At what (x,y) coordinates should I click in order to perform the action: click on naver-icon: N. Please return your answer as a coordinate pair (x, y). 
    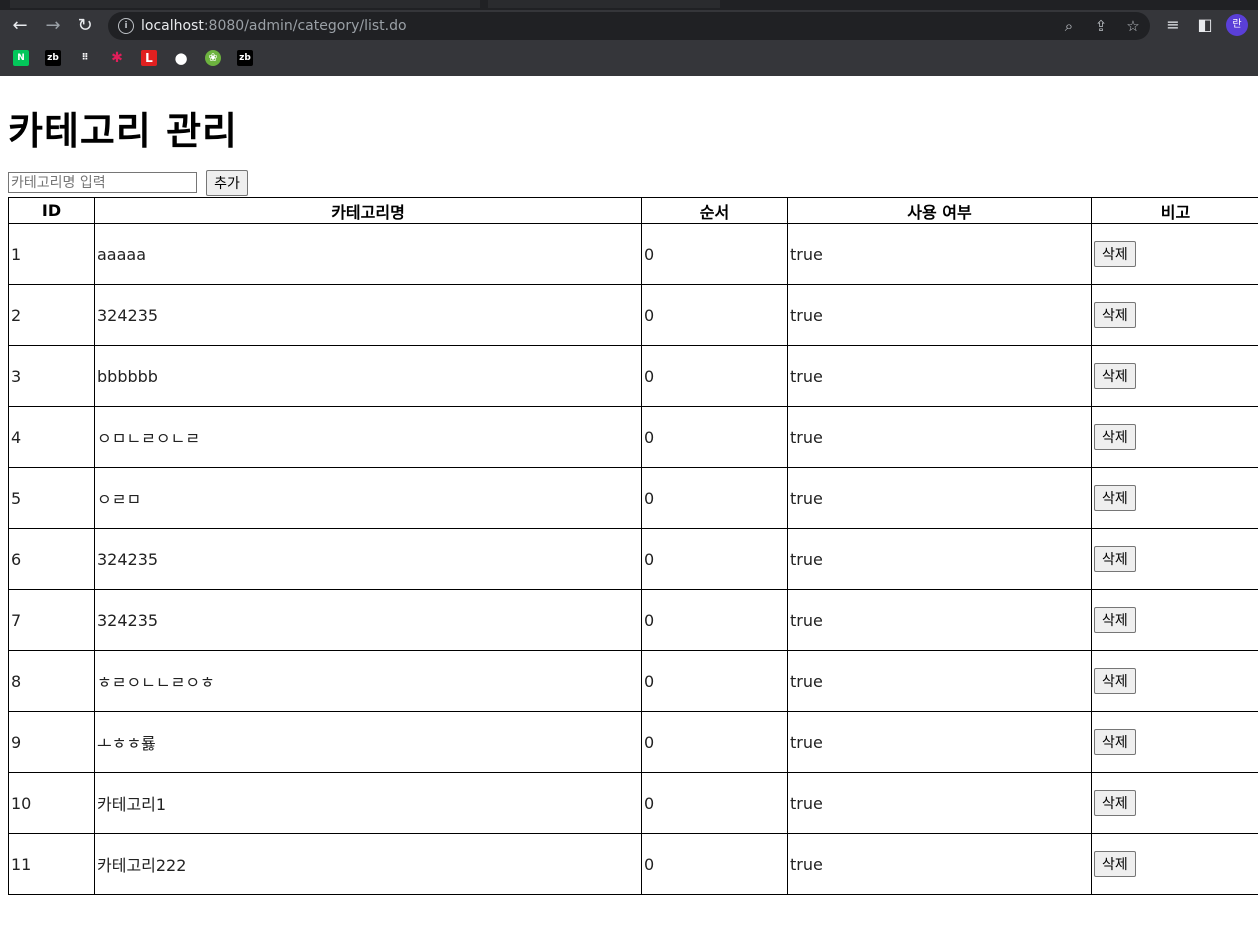
    Looking at the image, I should click on (21, 58).